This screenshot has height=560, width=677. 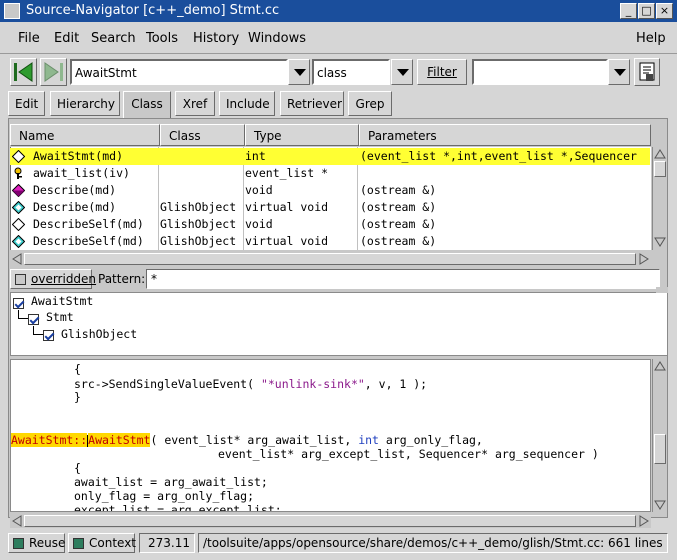 What do you see at coordinates (664, 11) in the screenshot?
I see `close-button: ×` at bounding box center [664, 11].